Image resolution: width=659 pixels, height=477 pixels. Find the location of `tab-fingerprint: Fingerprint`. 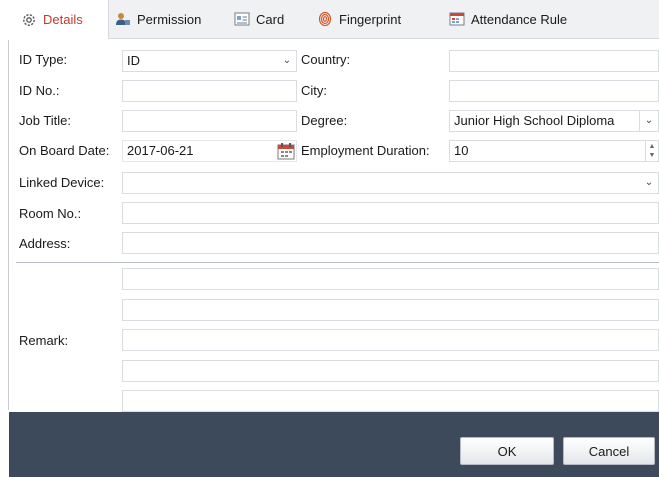

tab-fingerprint: Fingerprint is located at coordinates (359, 19).